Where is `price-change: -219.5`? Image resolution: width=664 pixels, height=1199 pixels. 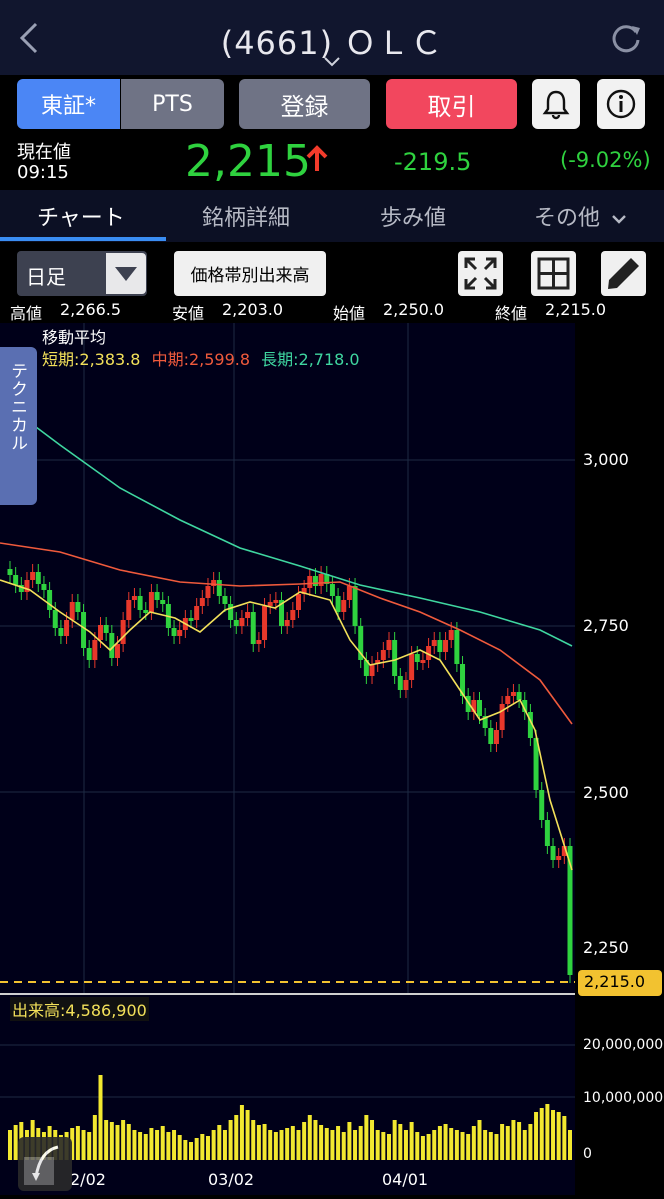
price-change: -219.5 is located at coordinates (433, 162).